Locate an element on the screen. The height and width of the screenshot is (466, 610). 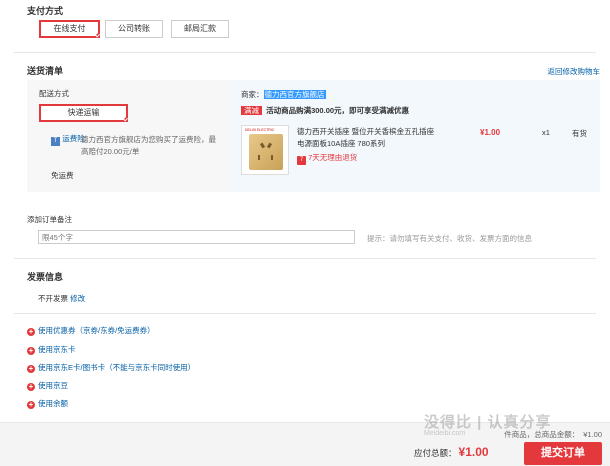
payment-online-button: 在线支付 is located at coordinates (69, 29).